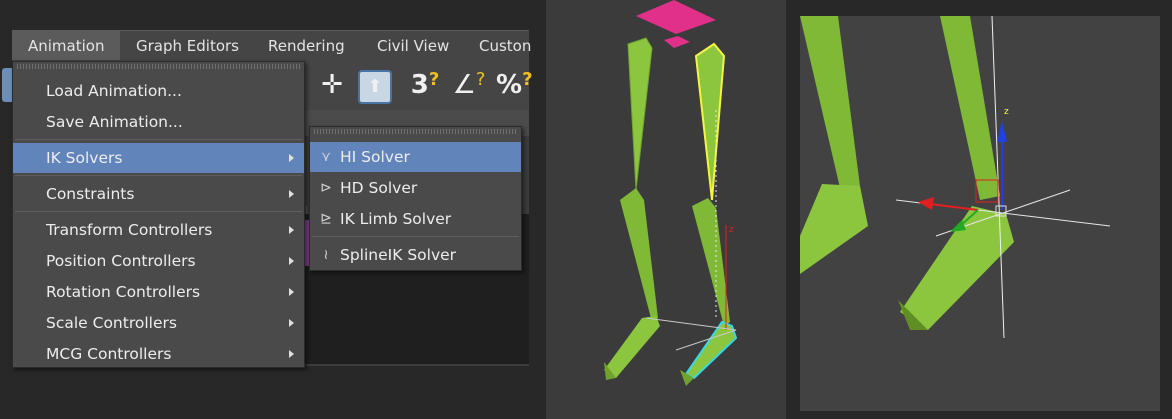  I want to click on menu-item-position-controllers: Position Controllers, so click(158, 261).